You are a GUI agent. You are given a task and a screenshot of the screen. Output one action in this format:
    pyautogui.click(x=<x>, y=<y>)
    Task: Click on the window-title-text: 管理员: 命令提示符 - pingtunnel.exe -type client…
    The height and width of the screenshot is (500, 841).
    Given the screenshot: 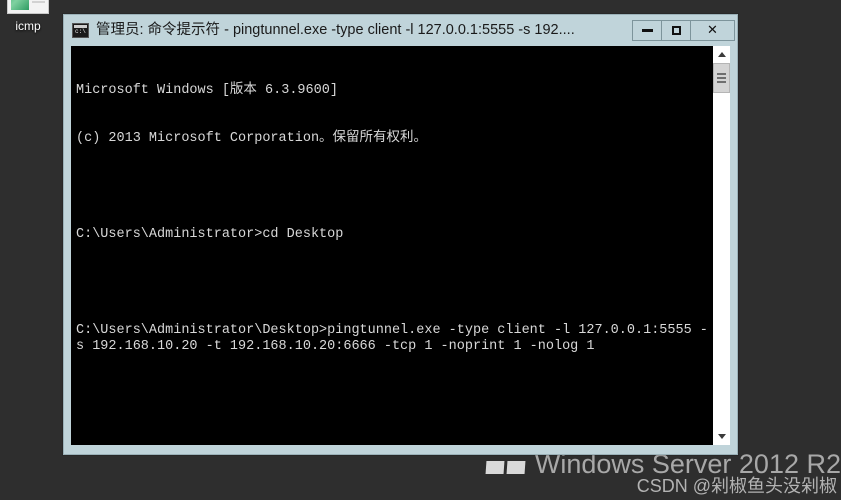 What is the action you would take?
    pyautogui.click(x=335, y=30)
    